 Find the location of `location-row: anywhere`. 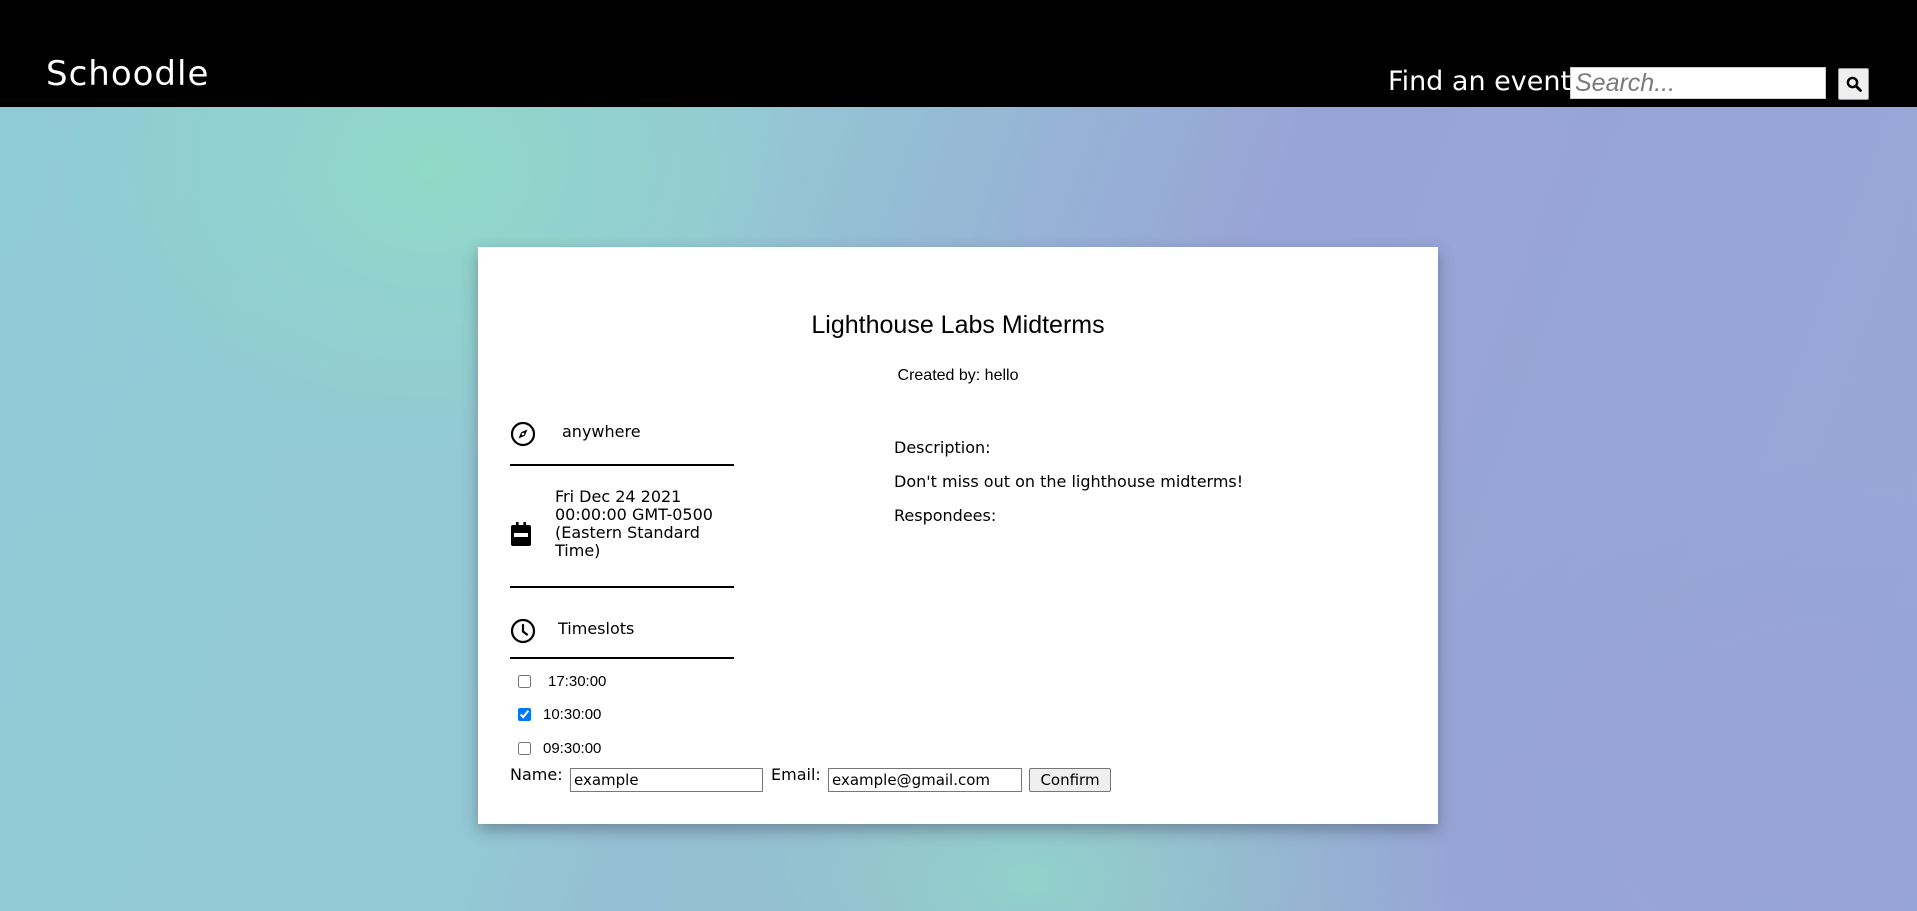

location-row: anywhere is located at coordinates (622, 436).